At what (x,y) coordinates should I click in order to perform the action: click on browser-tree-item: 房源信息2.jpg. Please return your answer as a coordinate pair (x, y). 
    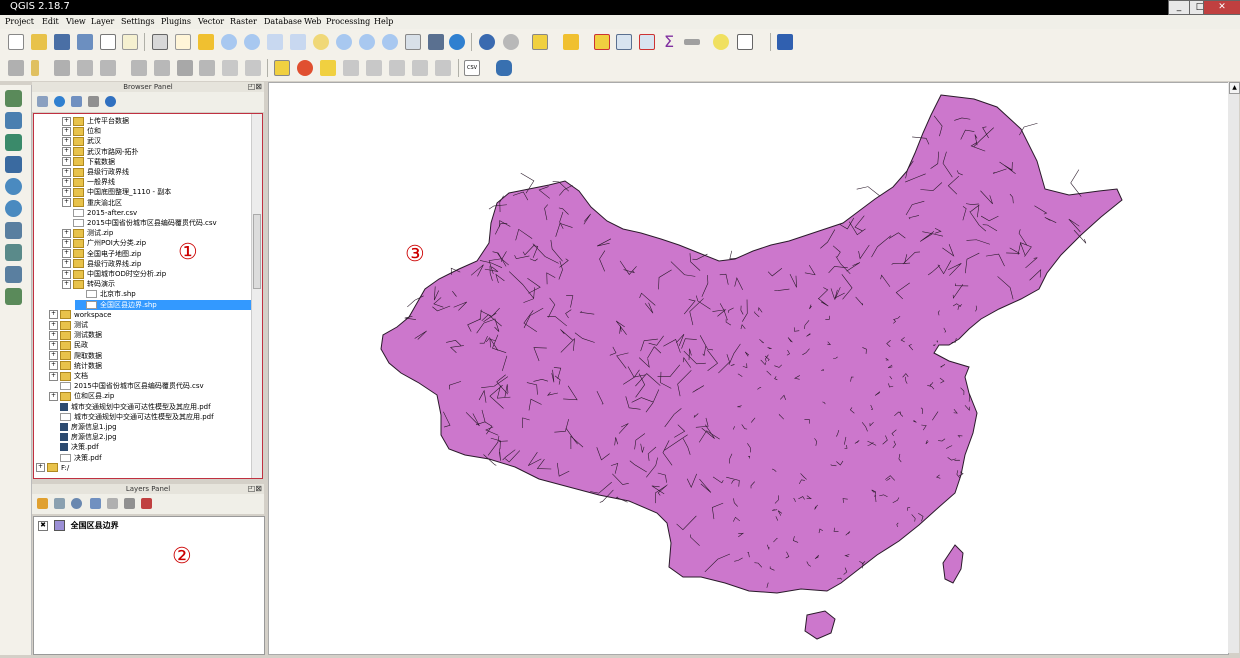
    Looking at the image, I should click on (154, 437).